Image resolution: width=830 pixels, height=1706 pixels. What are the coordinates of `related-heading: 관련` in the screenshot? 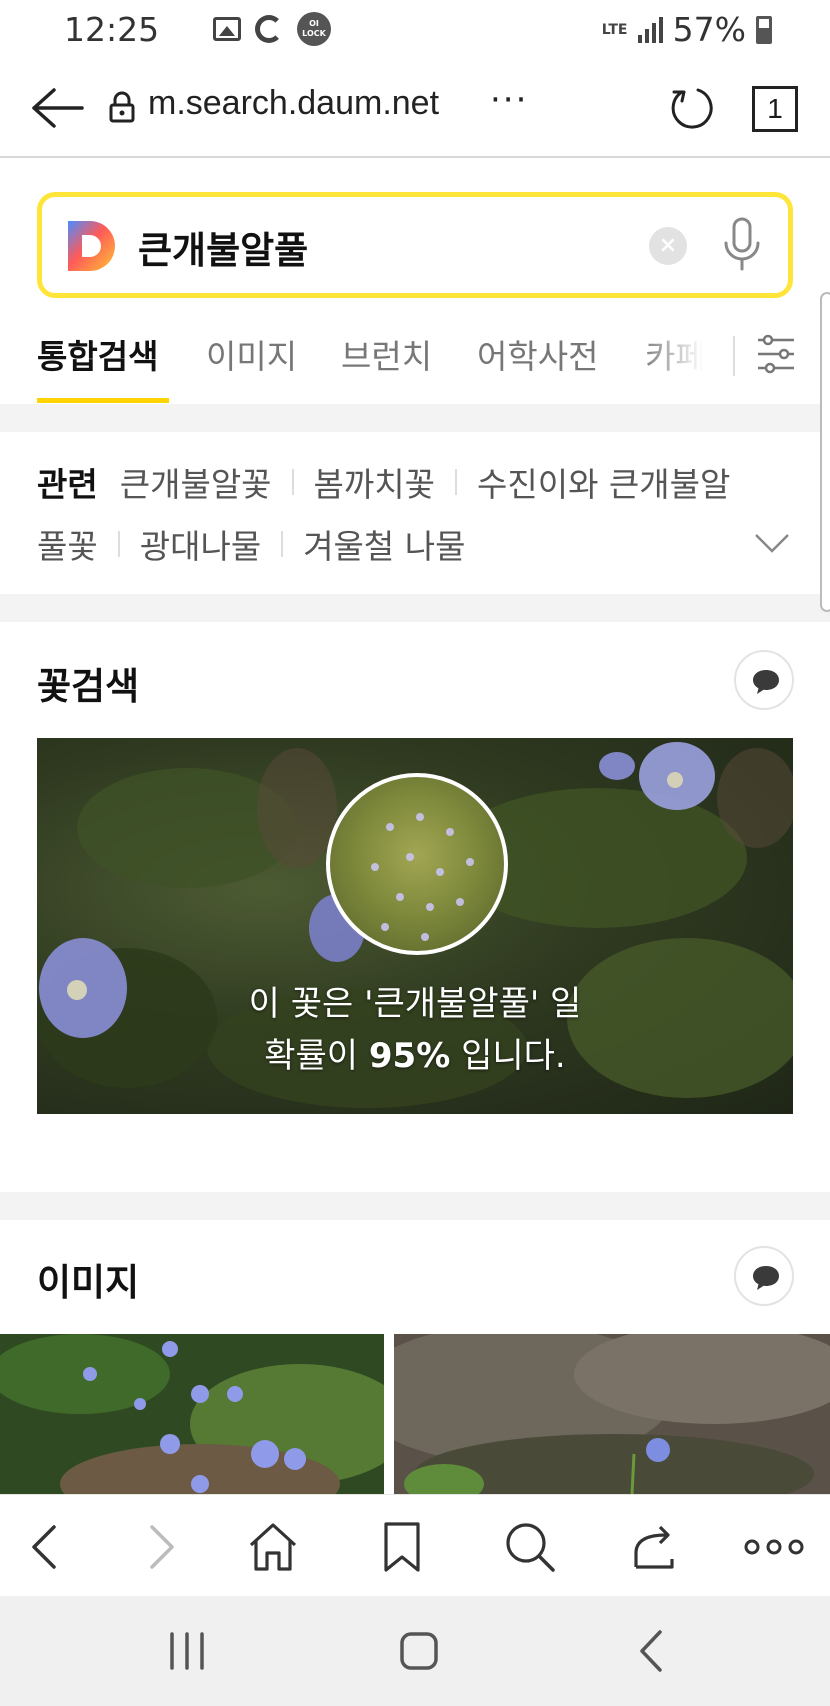 It's located at (67, 484).